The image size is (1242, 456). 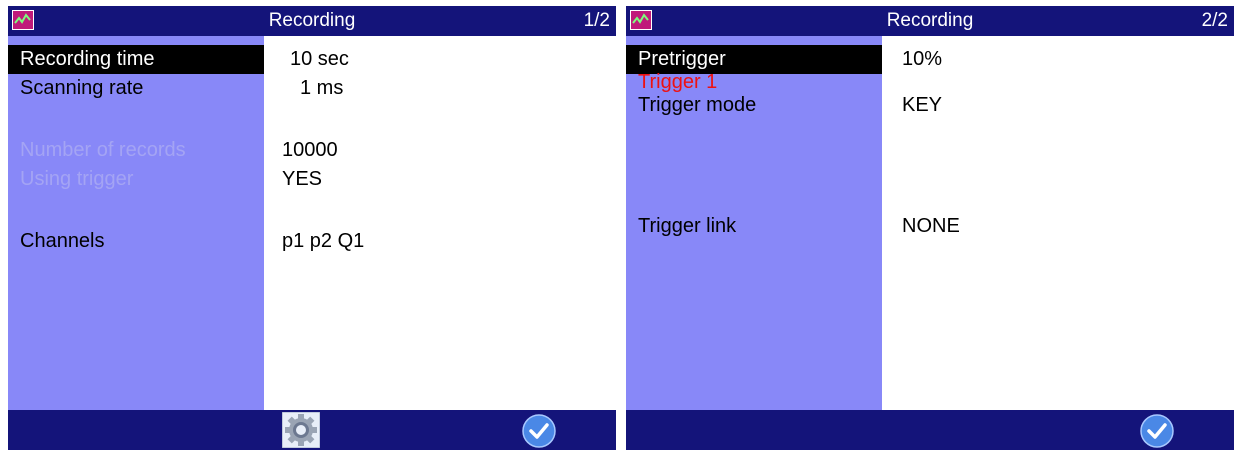 I want to click on trigger-mode-label: Trigger mode, so click(x=691, y=105).